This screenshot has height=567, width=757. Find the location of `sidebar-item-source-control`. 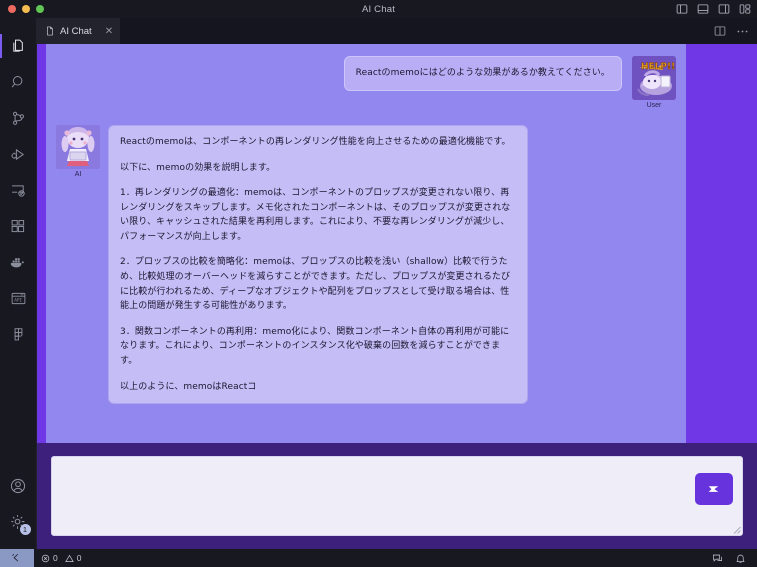

sidebar-item-source-control is located at coordinates (18, 118).